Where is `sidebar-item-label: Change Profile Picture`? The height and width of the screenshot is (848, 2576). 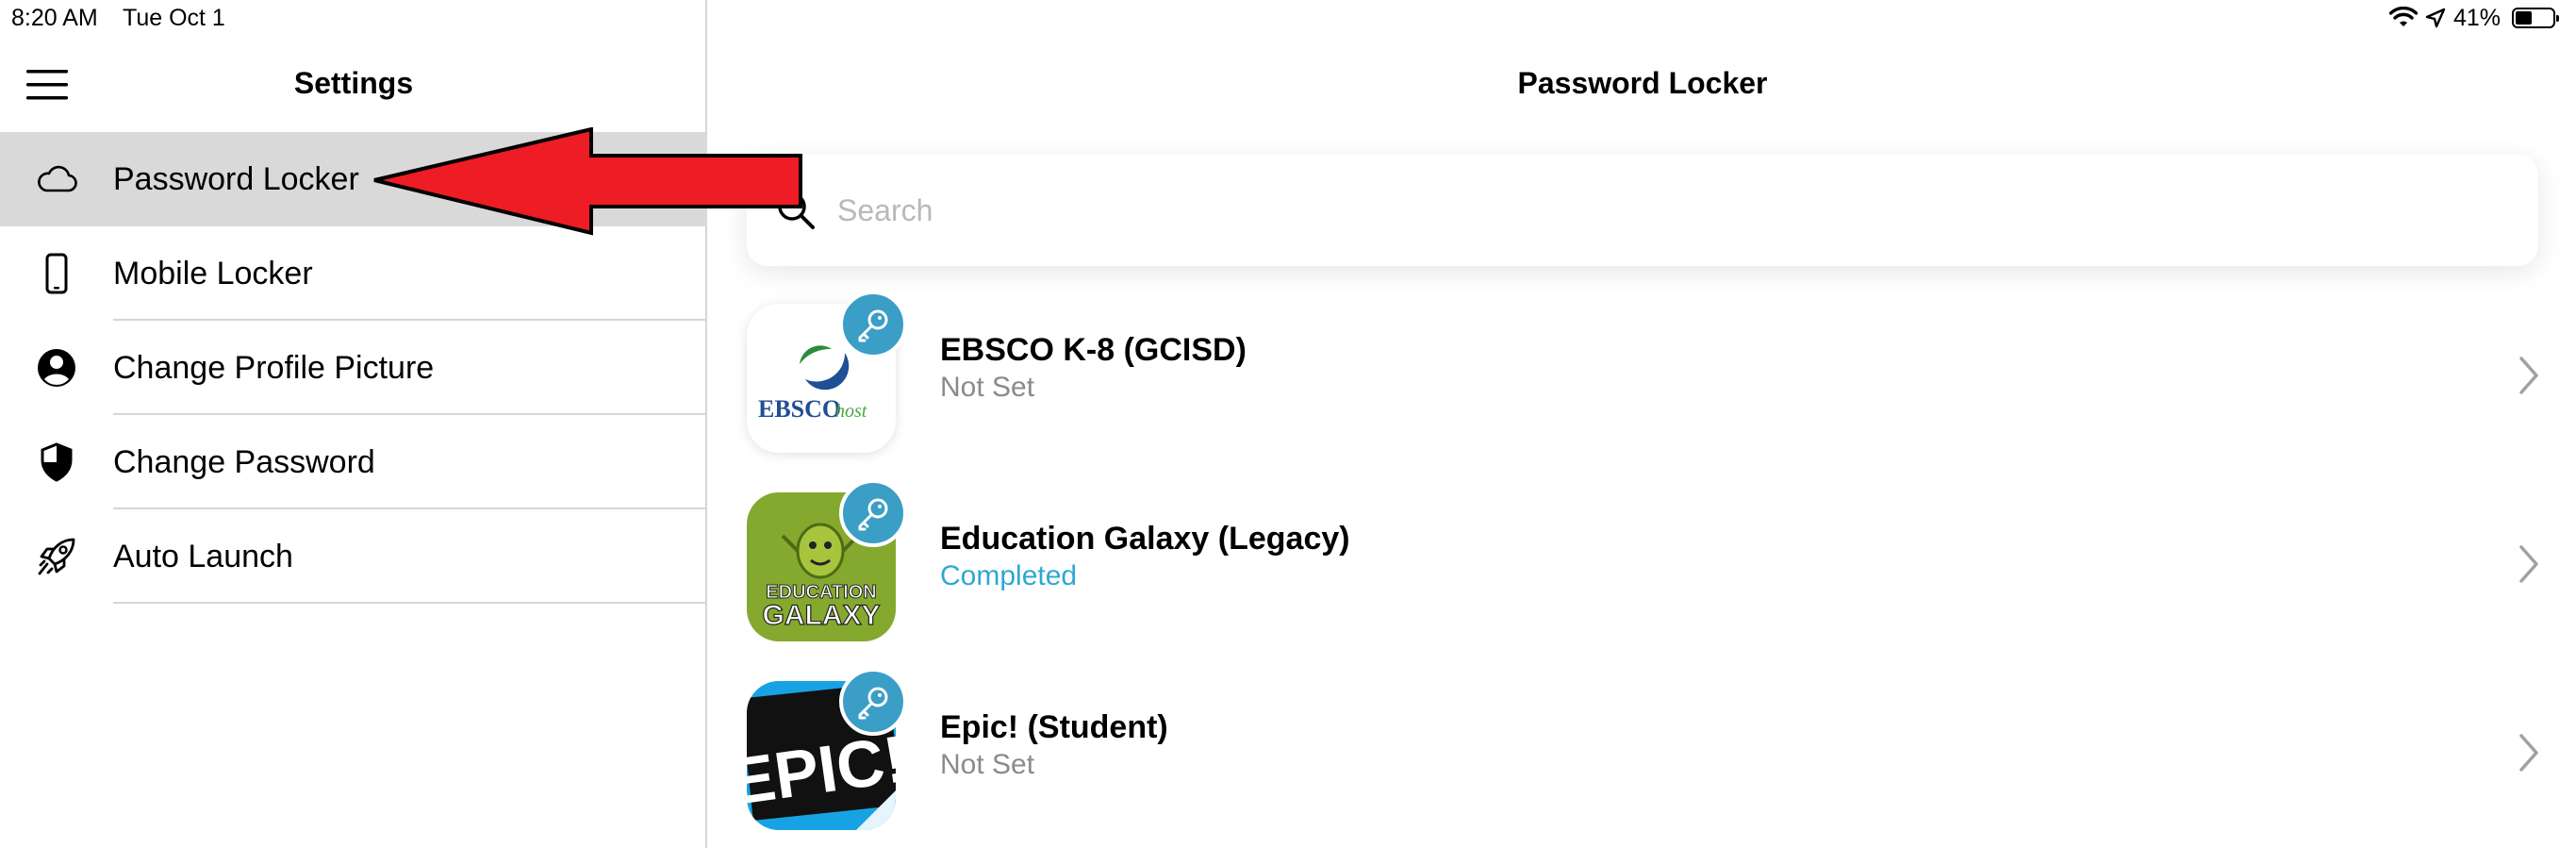
sidebar-item-label: Change Profile Picture is located at coordinates (274, 368).